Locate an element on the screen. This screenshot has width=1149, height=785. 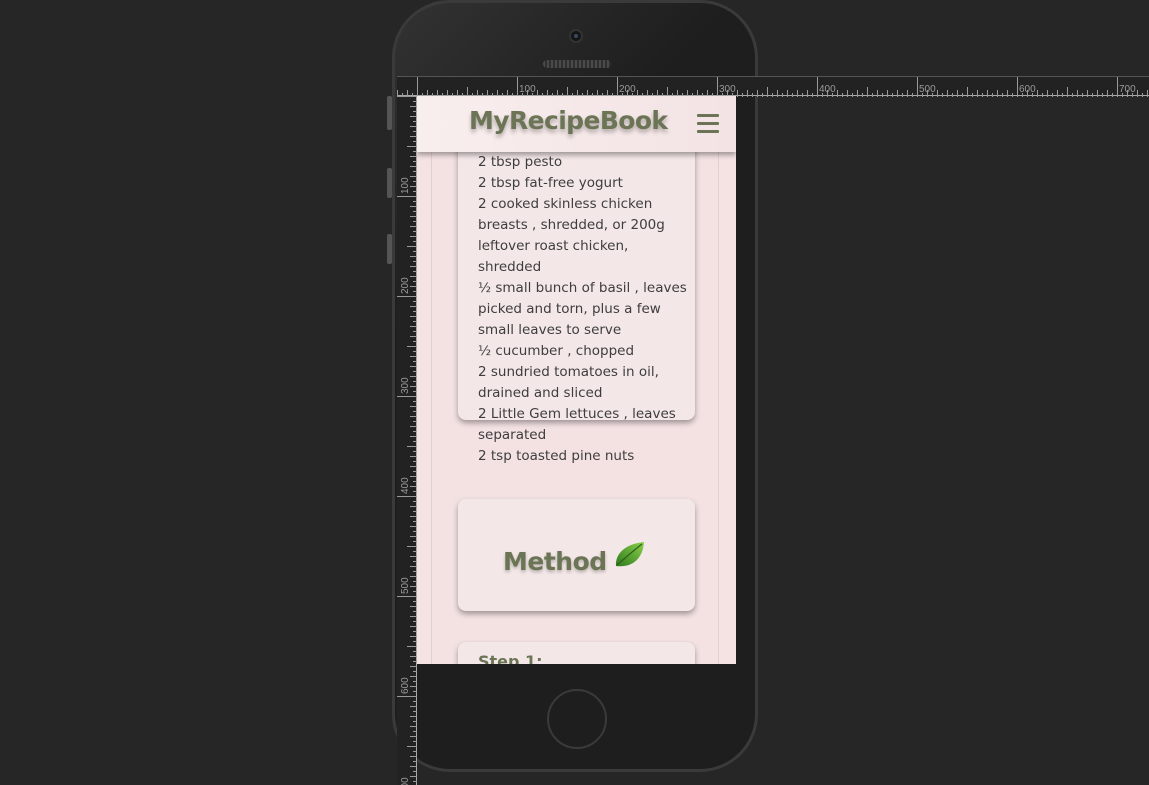
ingredient-item: 2 tsp toasted pine nuts is located at coordinates (556, 456).